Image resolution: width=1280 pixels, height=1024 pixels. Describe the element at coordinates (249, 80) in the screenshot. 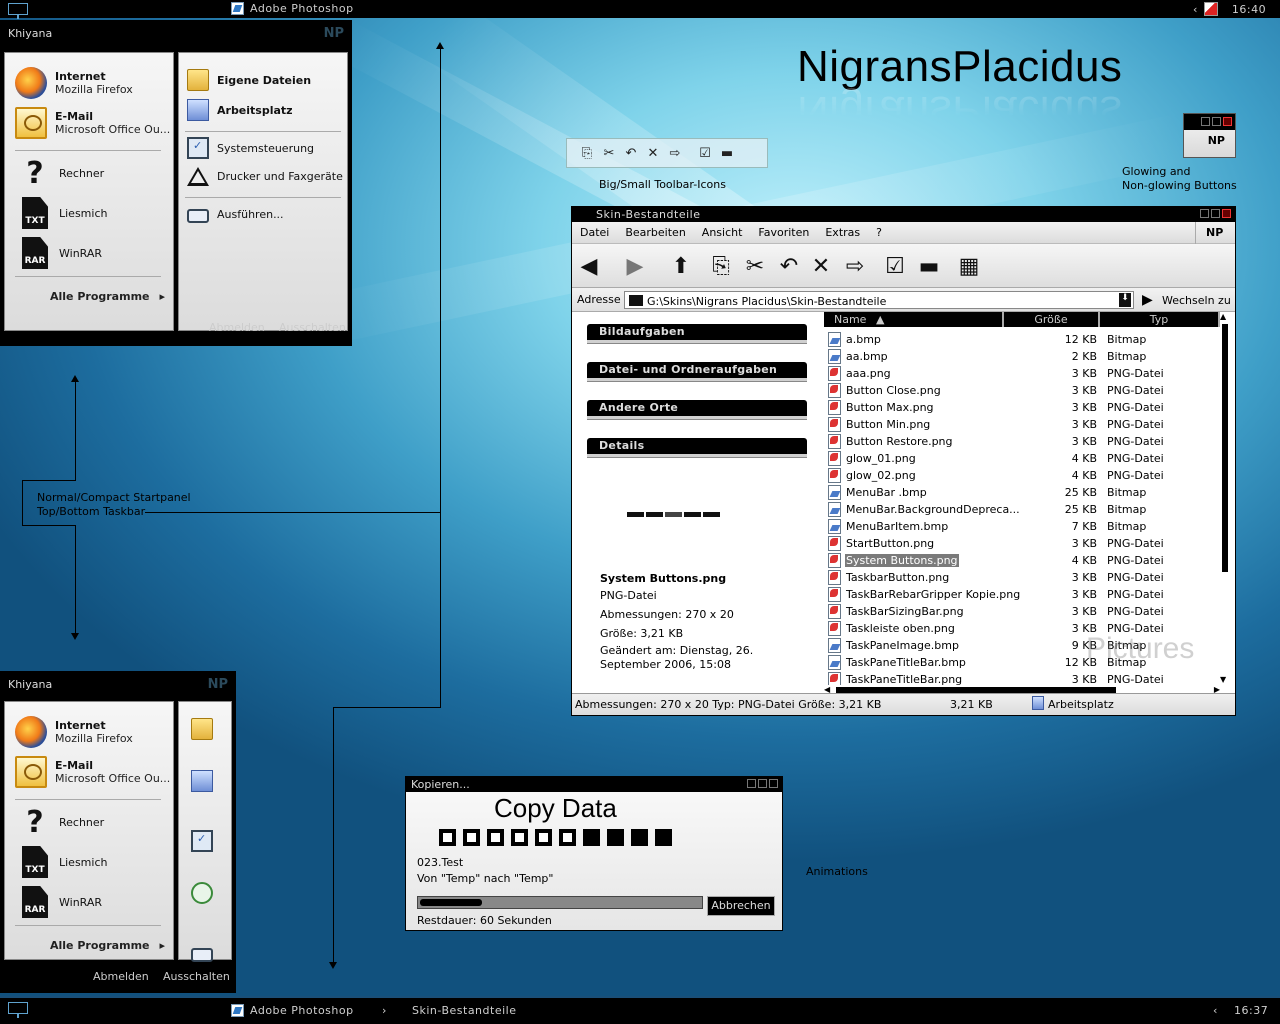

I see `place-eigene-dateien: Eigene Dateien` at that location.